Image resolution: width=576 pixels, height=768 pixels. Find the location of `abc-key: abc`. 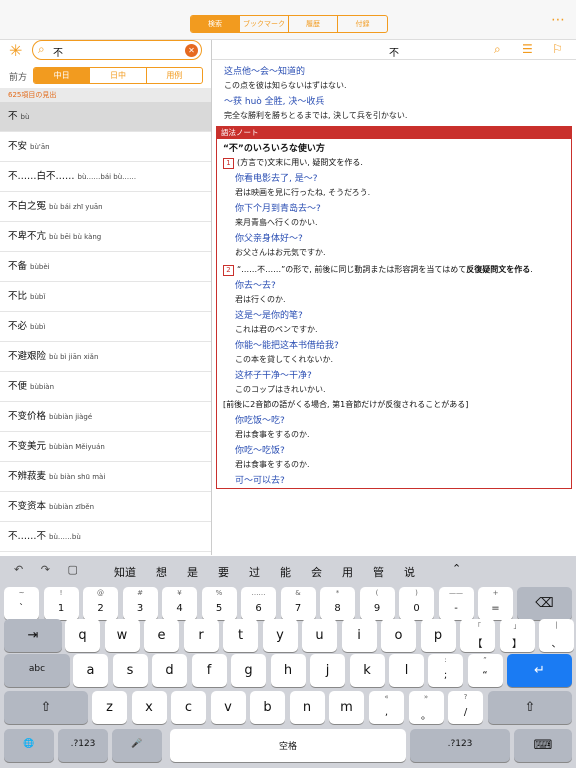

abc-key: abc is located at coordinates (37, 670).